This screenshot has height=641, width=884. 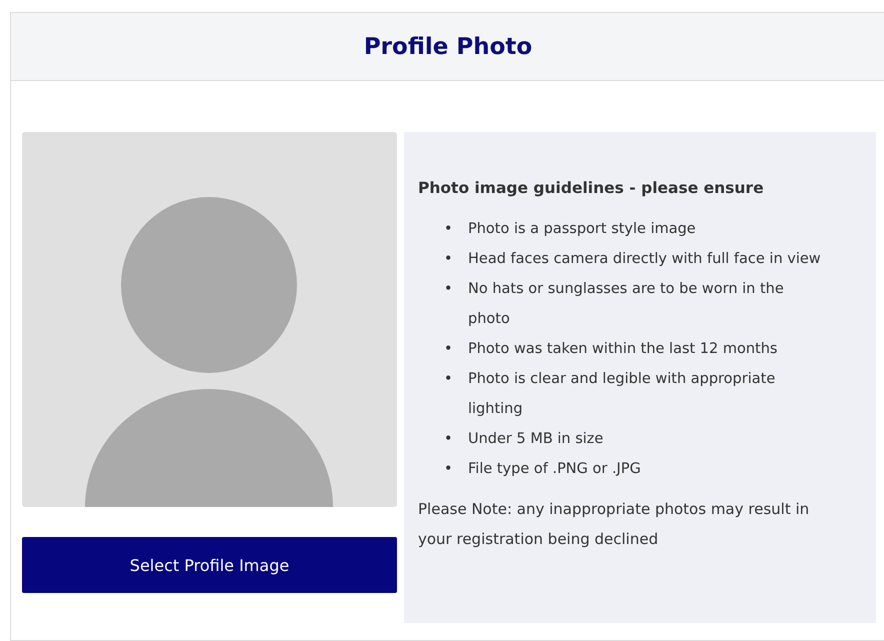 I want to click on note-text: Please Note: any inappropriate photos may result in your registration being declined, so click(x=614, y=524).